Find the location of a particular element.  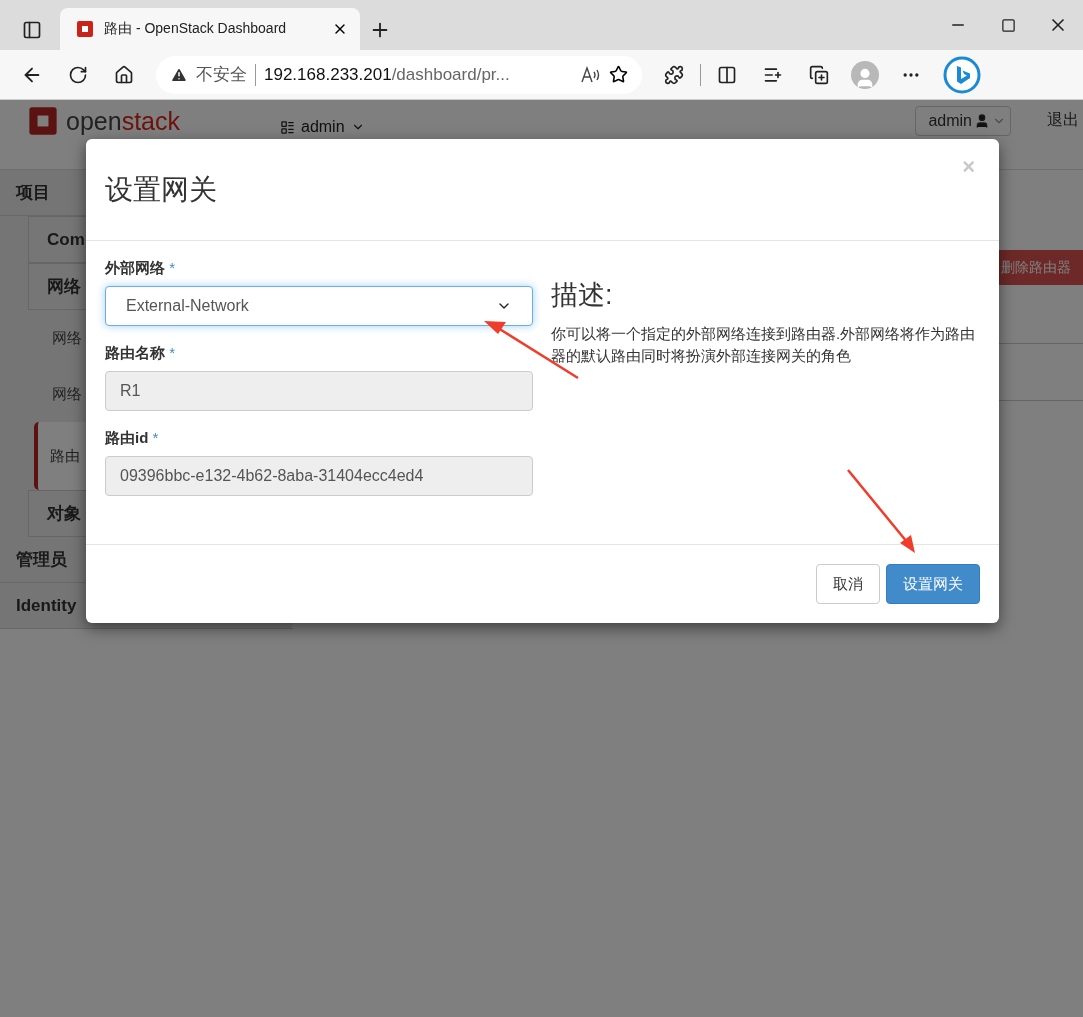

read-aloud-icon is located at coordinates (591, 74).